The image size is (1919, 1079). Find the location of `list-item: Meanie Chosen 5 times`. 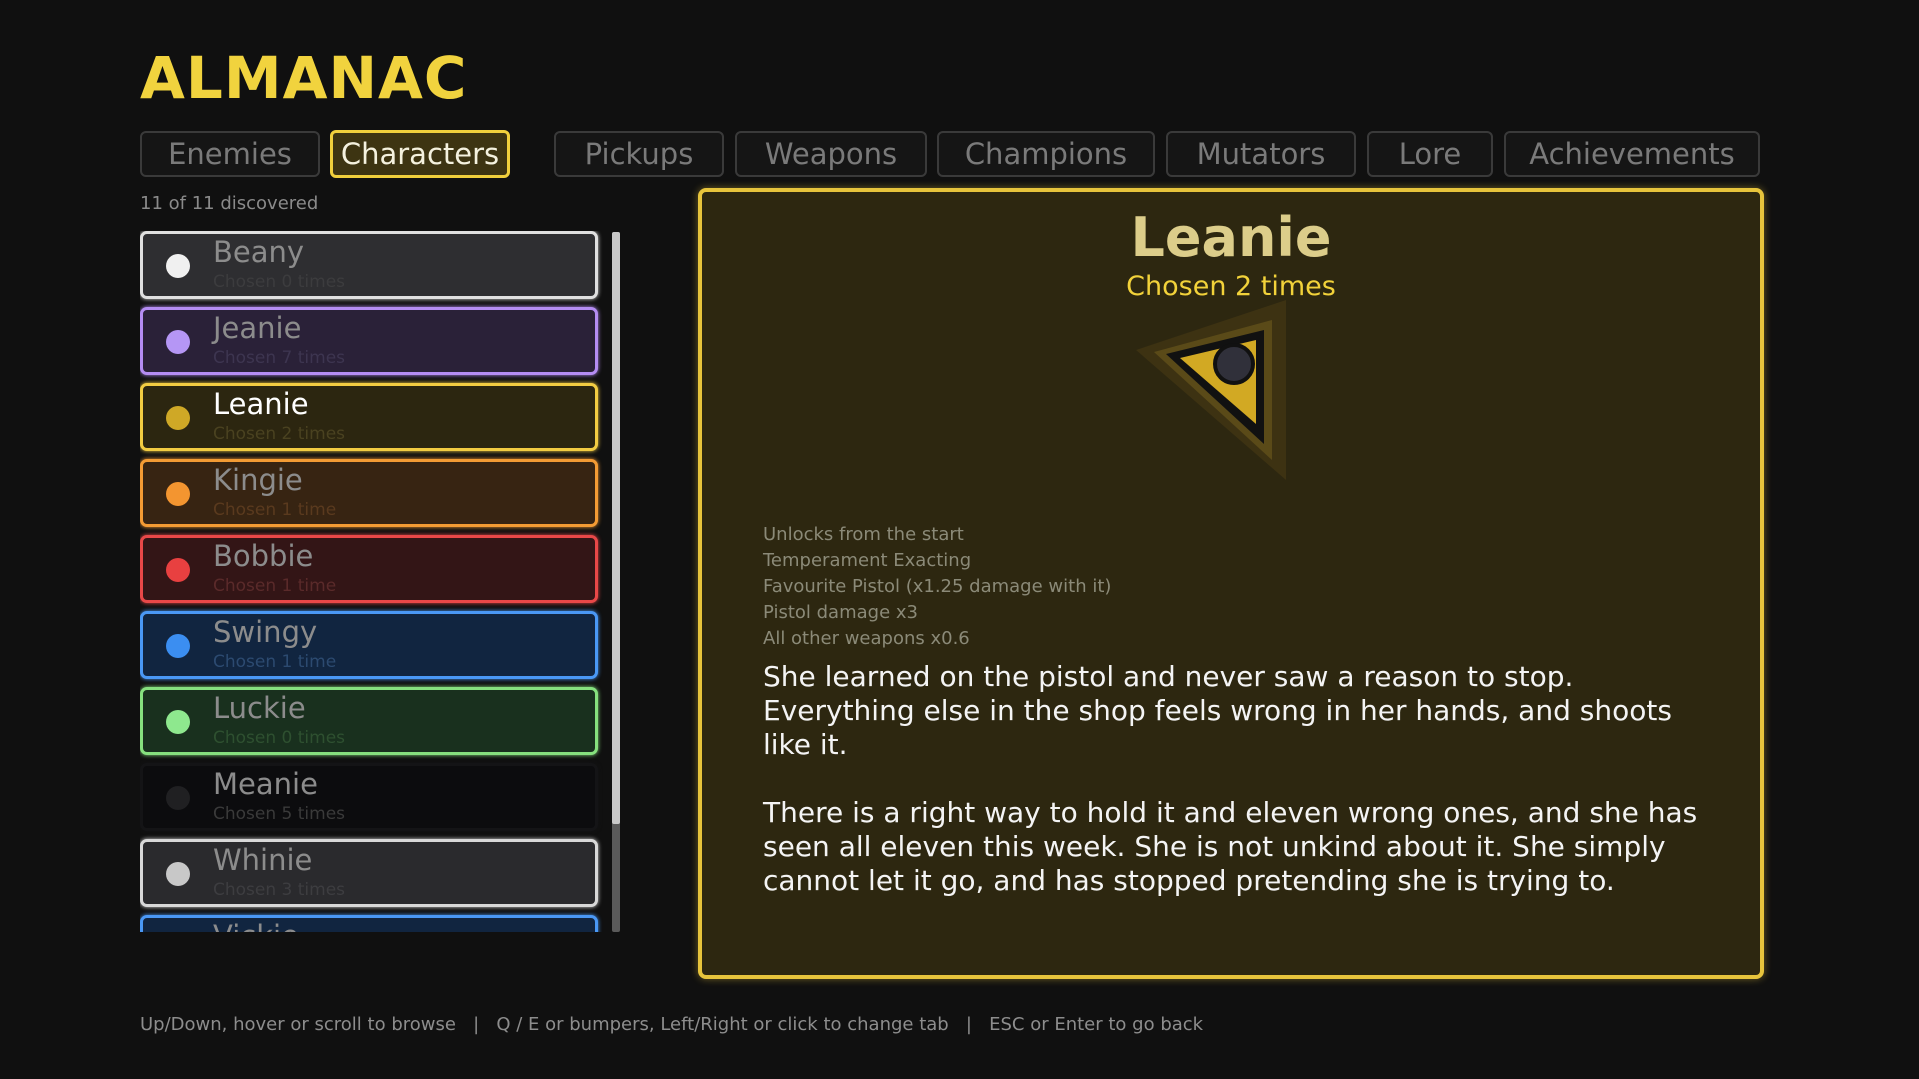

list-item: Meanie Chosen 5 times is located at coordinates (369, 797).